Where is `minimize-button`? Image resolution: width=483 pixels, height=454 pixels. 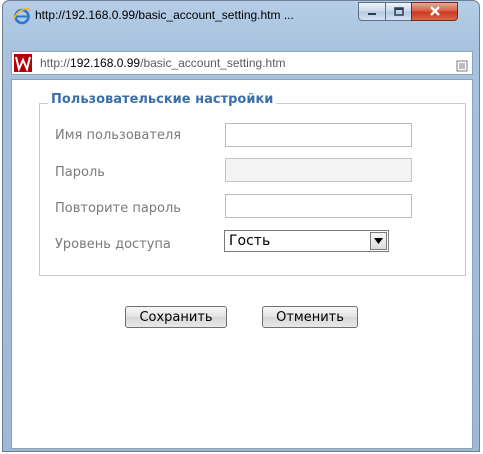 minimize-button is located at coordinates (372, 11).